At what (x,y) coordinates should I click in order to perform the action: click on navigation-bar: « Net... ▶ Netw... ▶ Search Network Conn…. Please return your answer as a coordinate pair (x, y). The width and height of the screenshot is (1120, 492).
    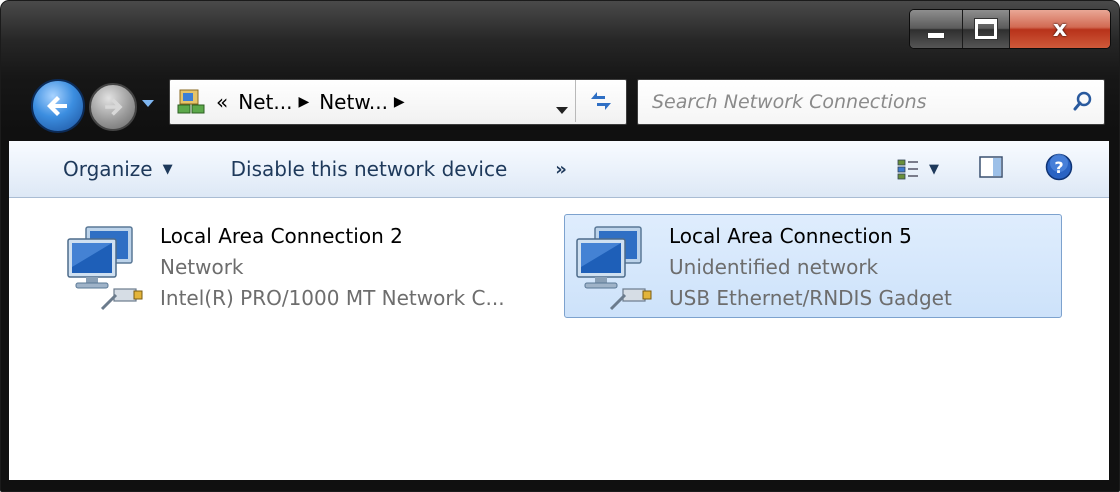
    Looking at the image, I should click on (560, 102).